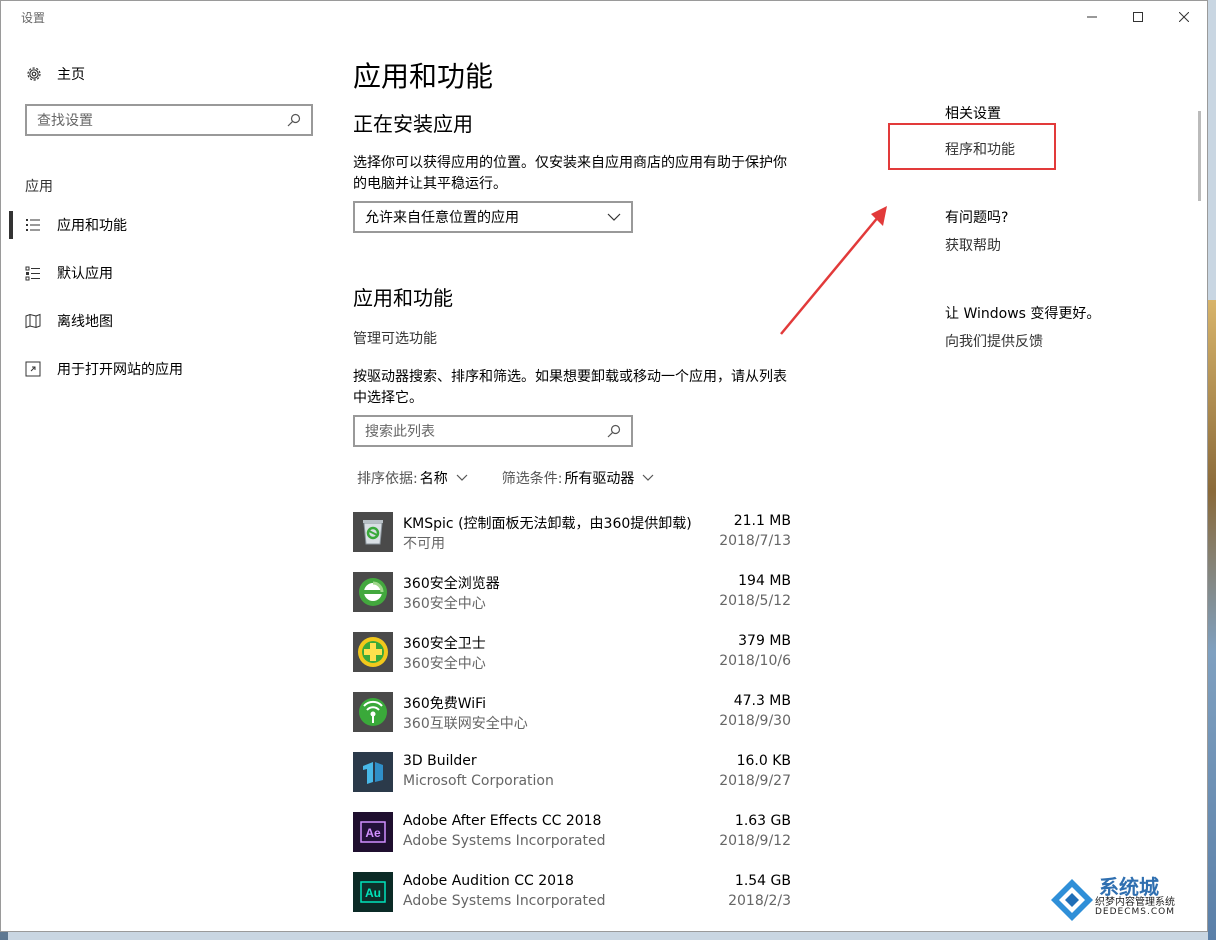 The height and width of the screenshot is (940, 1216). I want to click on sidebar-item-web-apps: 用于打开网站的应用, so click(104, 369).